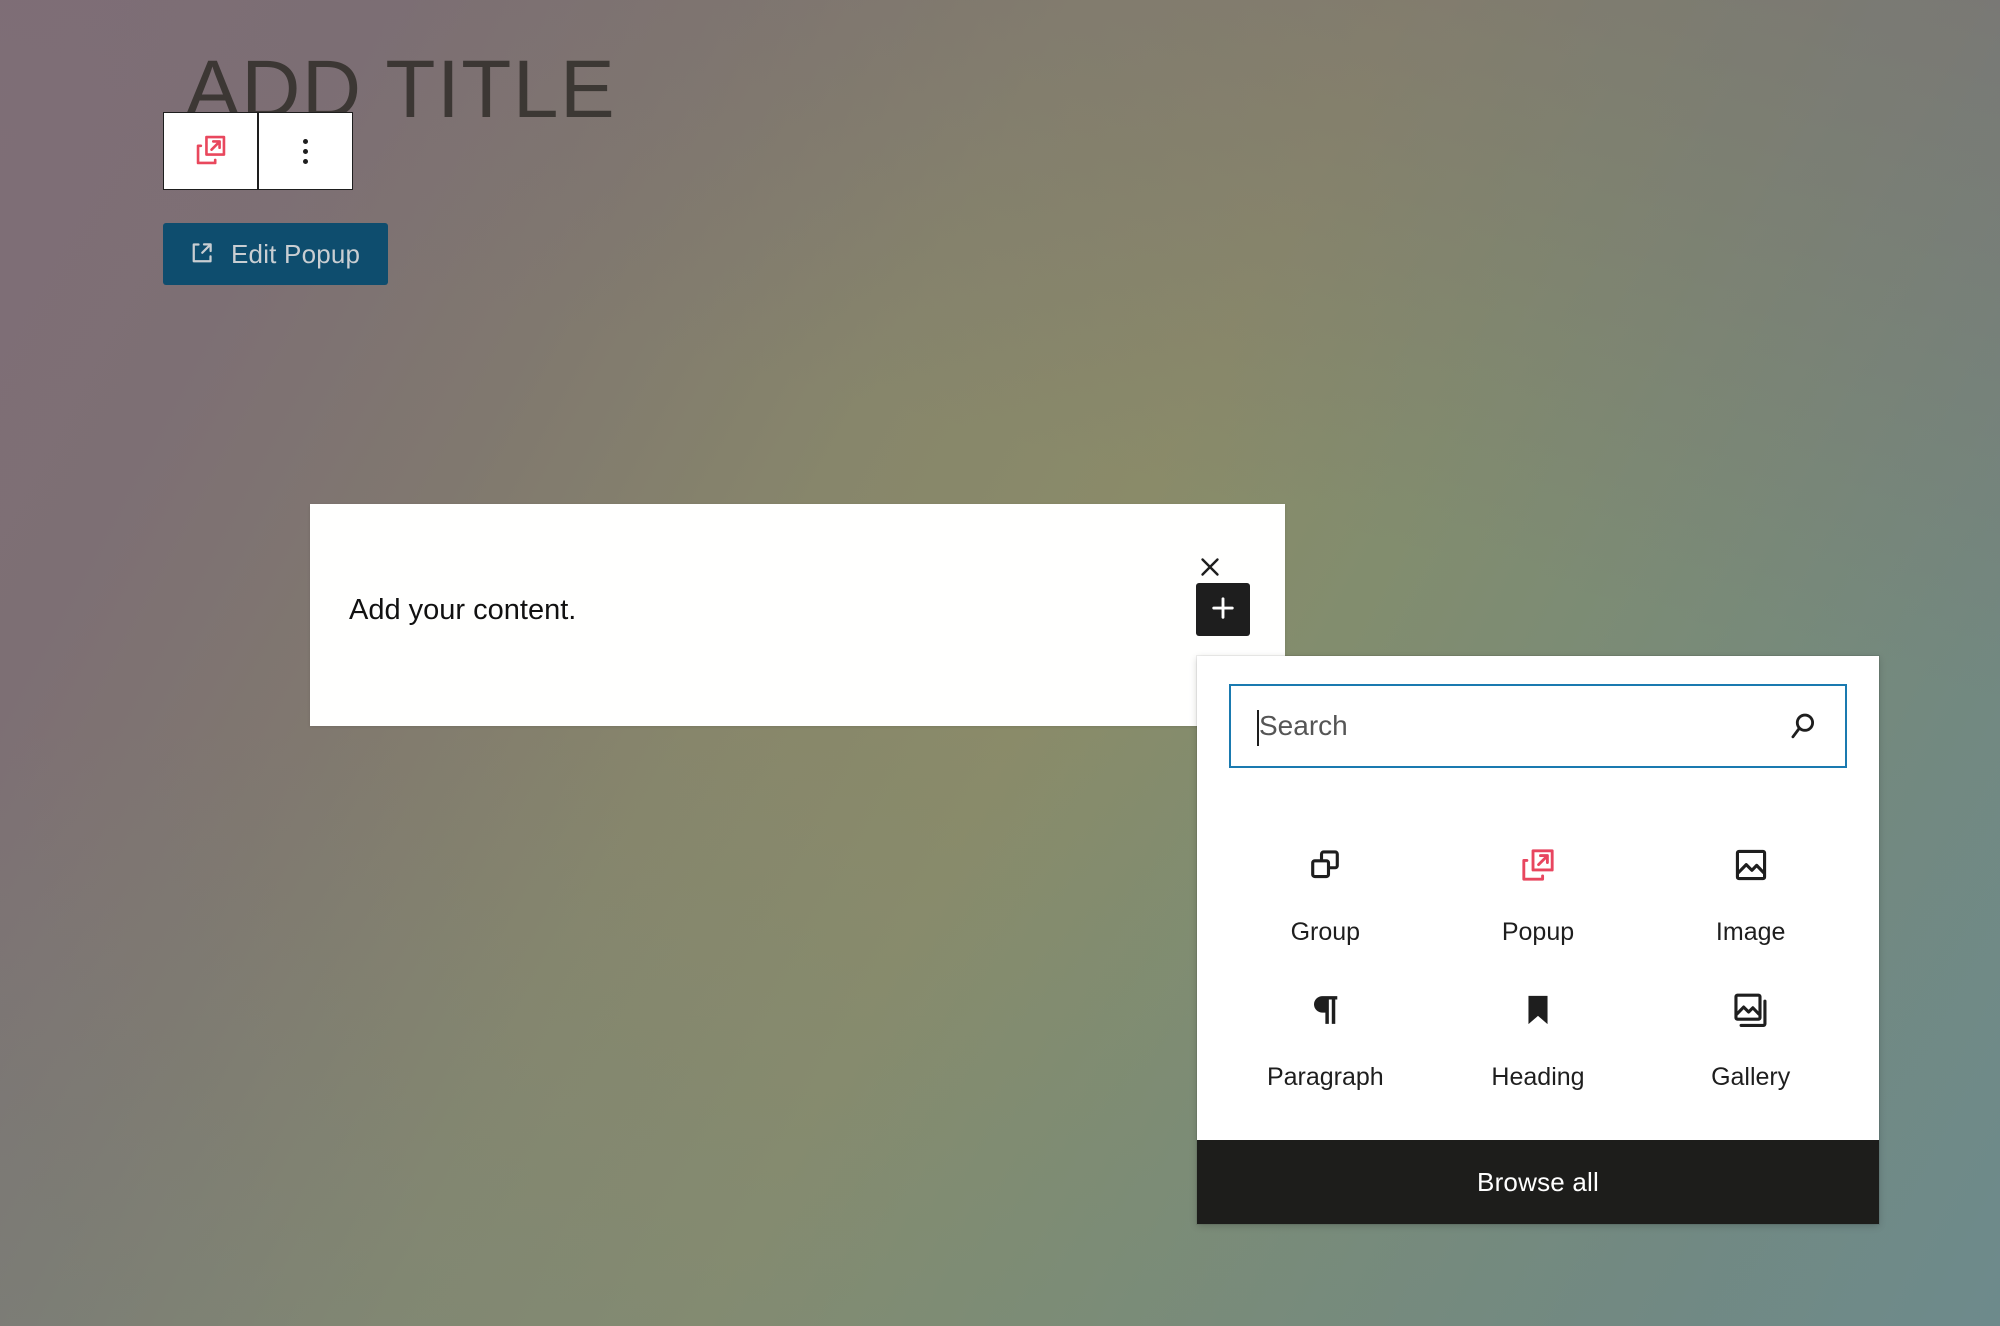 This screenshot has width=2000, height=1326. I want to click on close-x-icon, so click(1210, 568).